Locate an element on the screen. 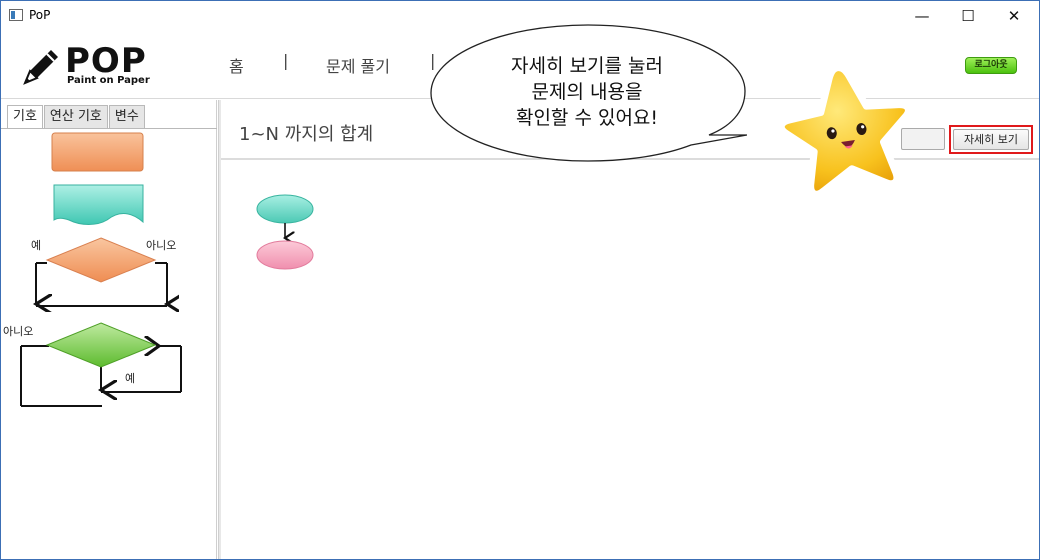  minimize-button: — is located at coordinates (922, 16).